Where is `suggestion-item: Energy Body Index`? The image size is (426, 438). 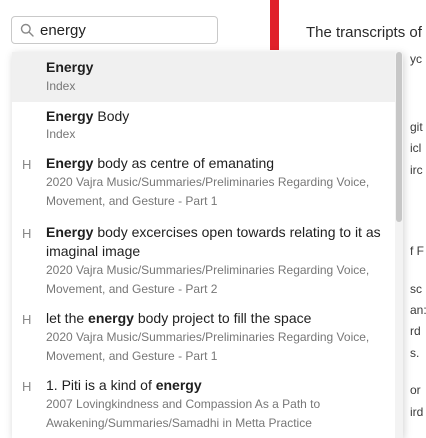
suggestion-item: Energy Body Index is located at coordinates (203, 127).